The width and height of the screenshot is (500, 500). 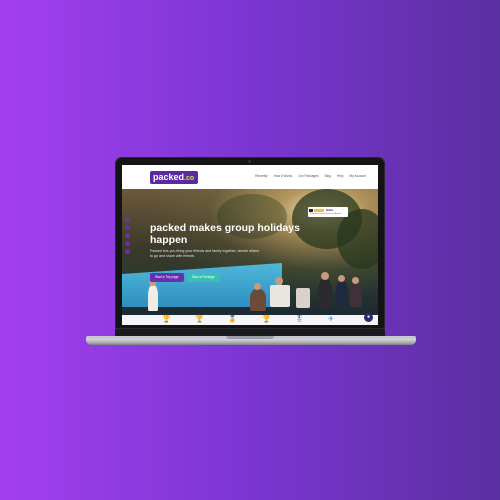 I want to click on nav-item-account: My Account, so click(x=358, y=176).